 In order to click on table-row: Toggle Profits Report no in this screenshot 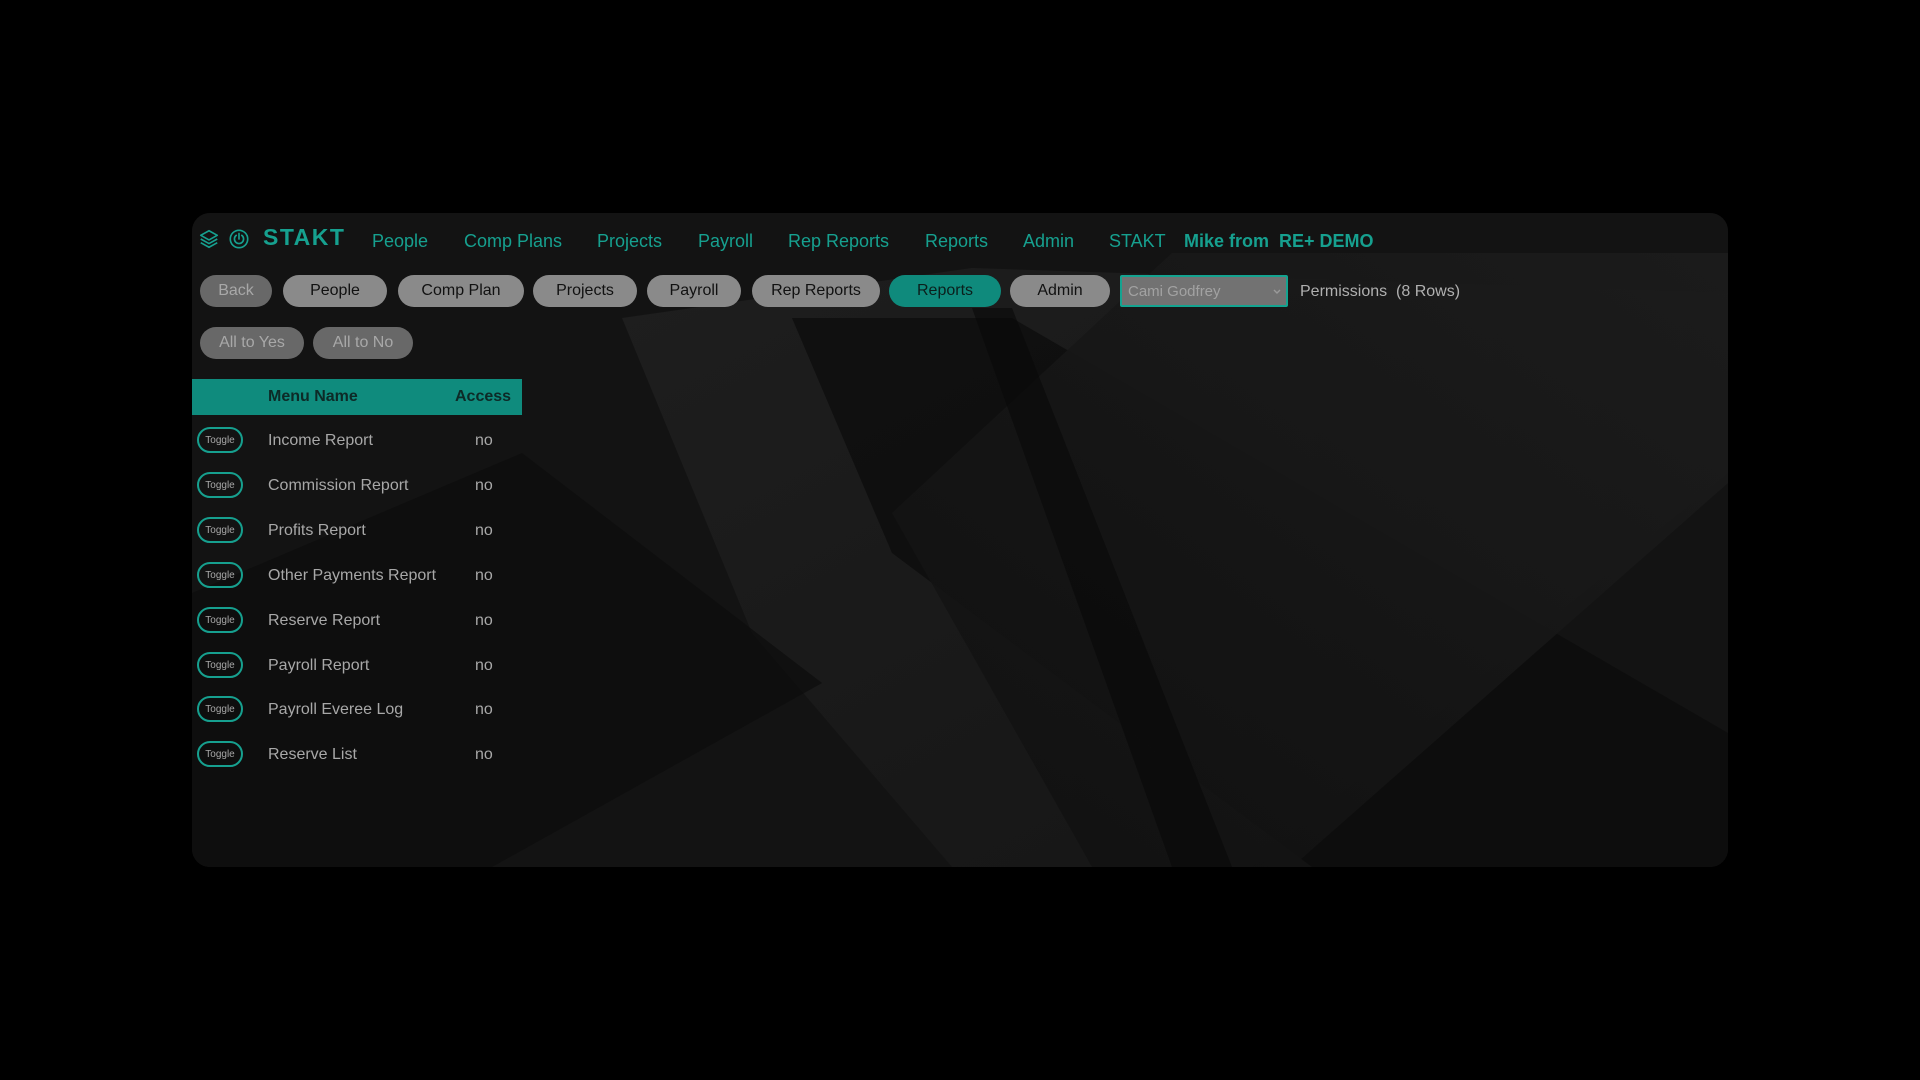, I will do `click(357, 533)`.